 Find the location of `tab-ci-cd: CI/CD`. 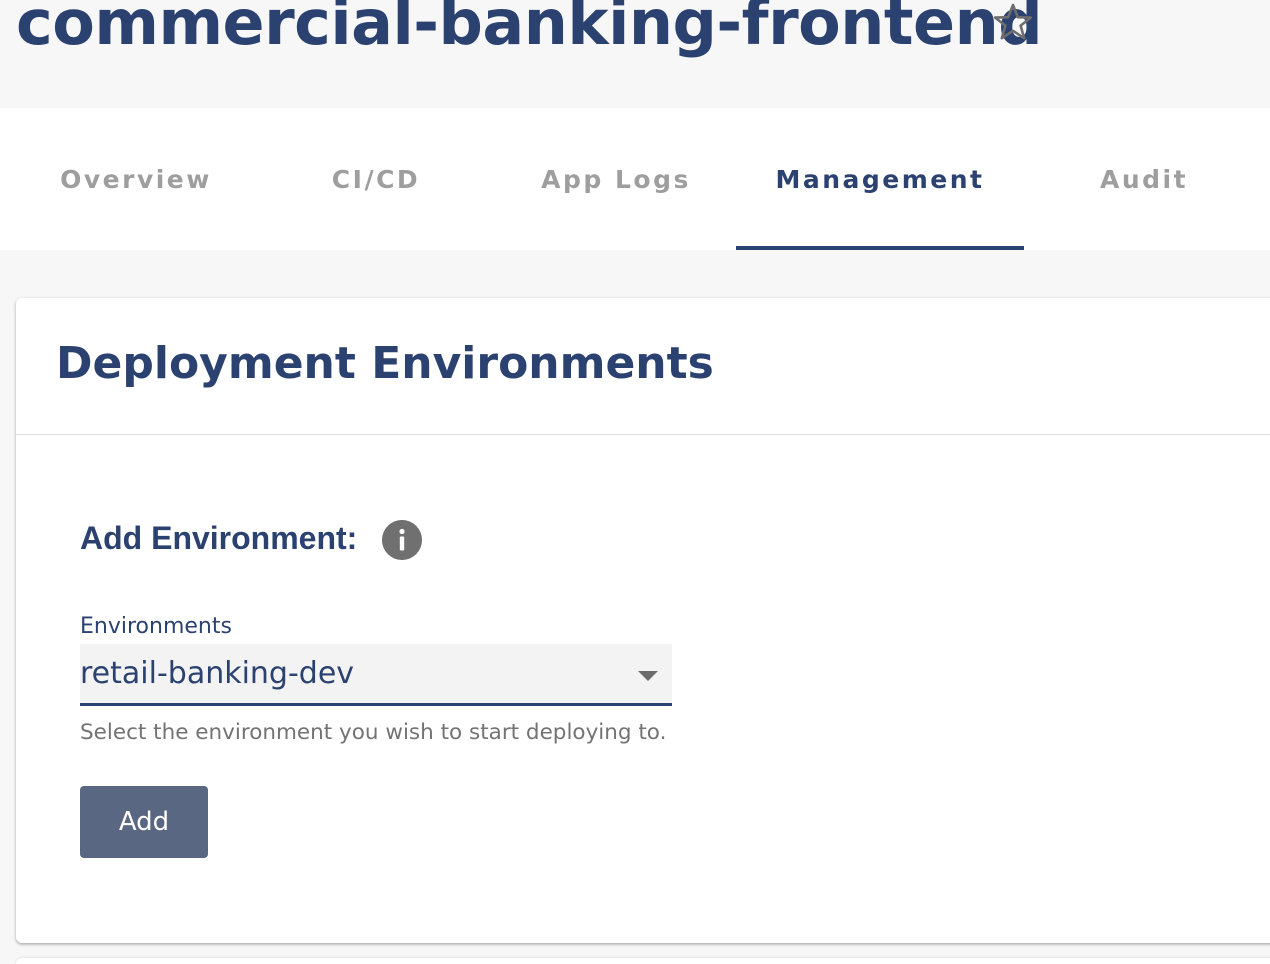

tab-ci-cd: CI/CD is located at coordinates (376, 179).